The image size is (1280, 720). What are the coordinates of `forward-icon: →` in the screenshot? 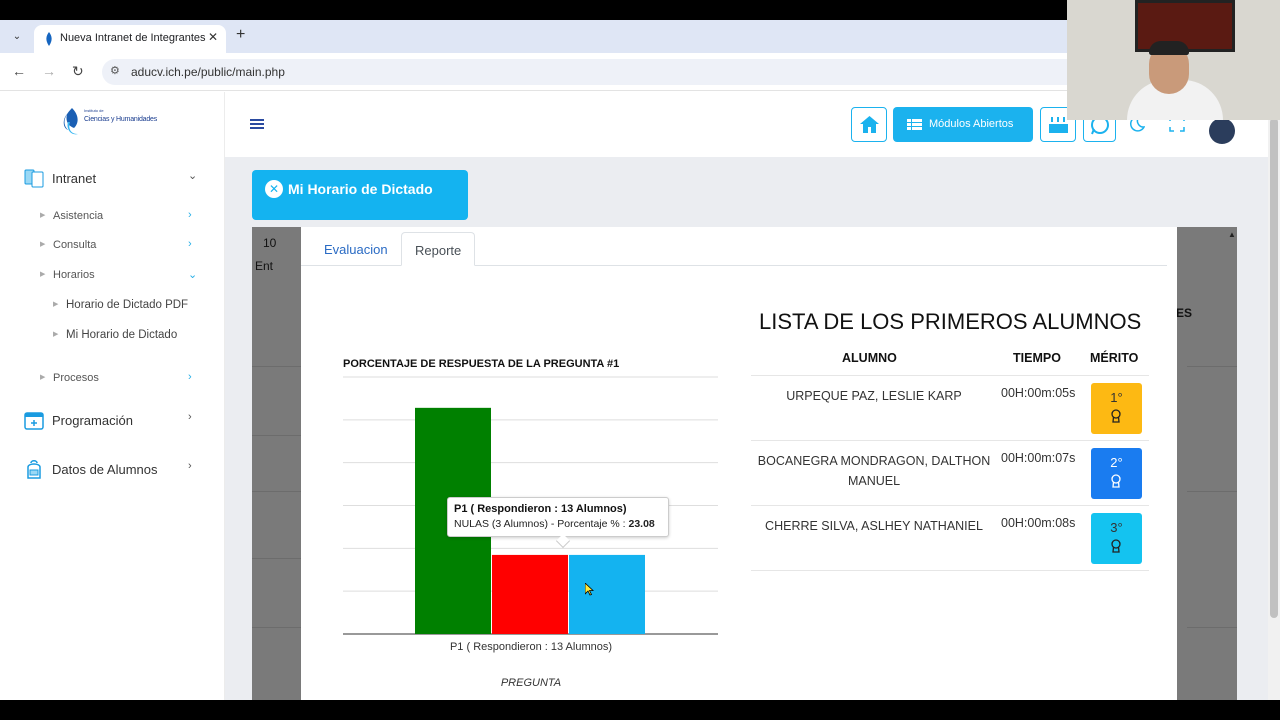 It's located at (49, 71).